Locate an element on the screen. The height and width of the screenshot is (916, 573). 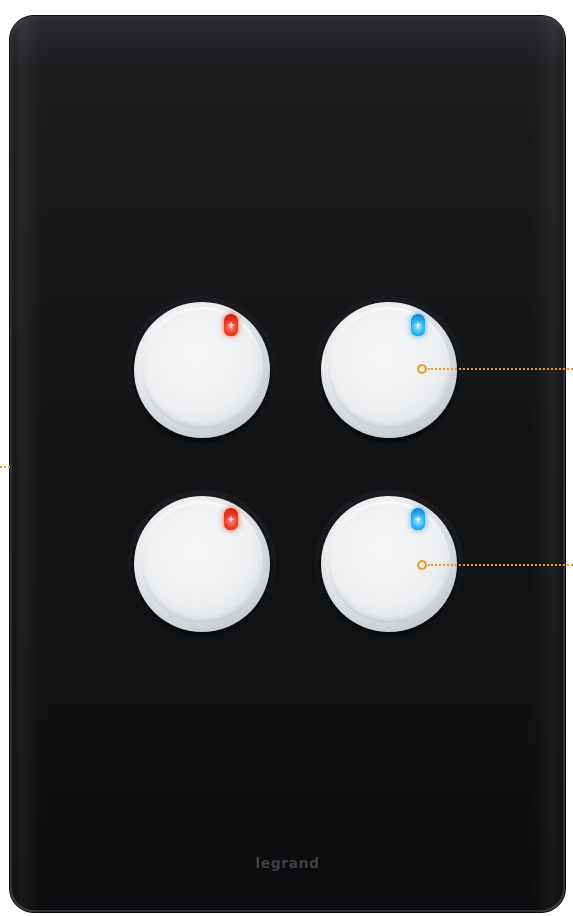
callout-line-top is located at coordinates (500, 369).